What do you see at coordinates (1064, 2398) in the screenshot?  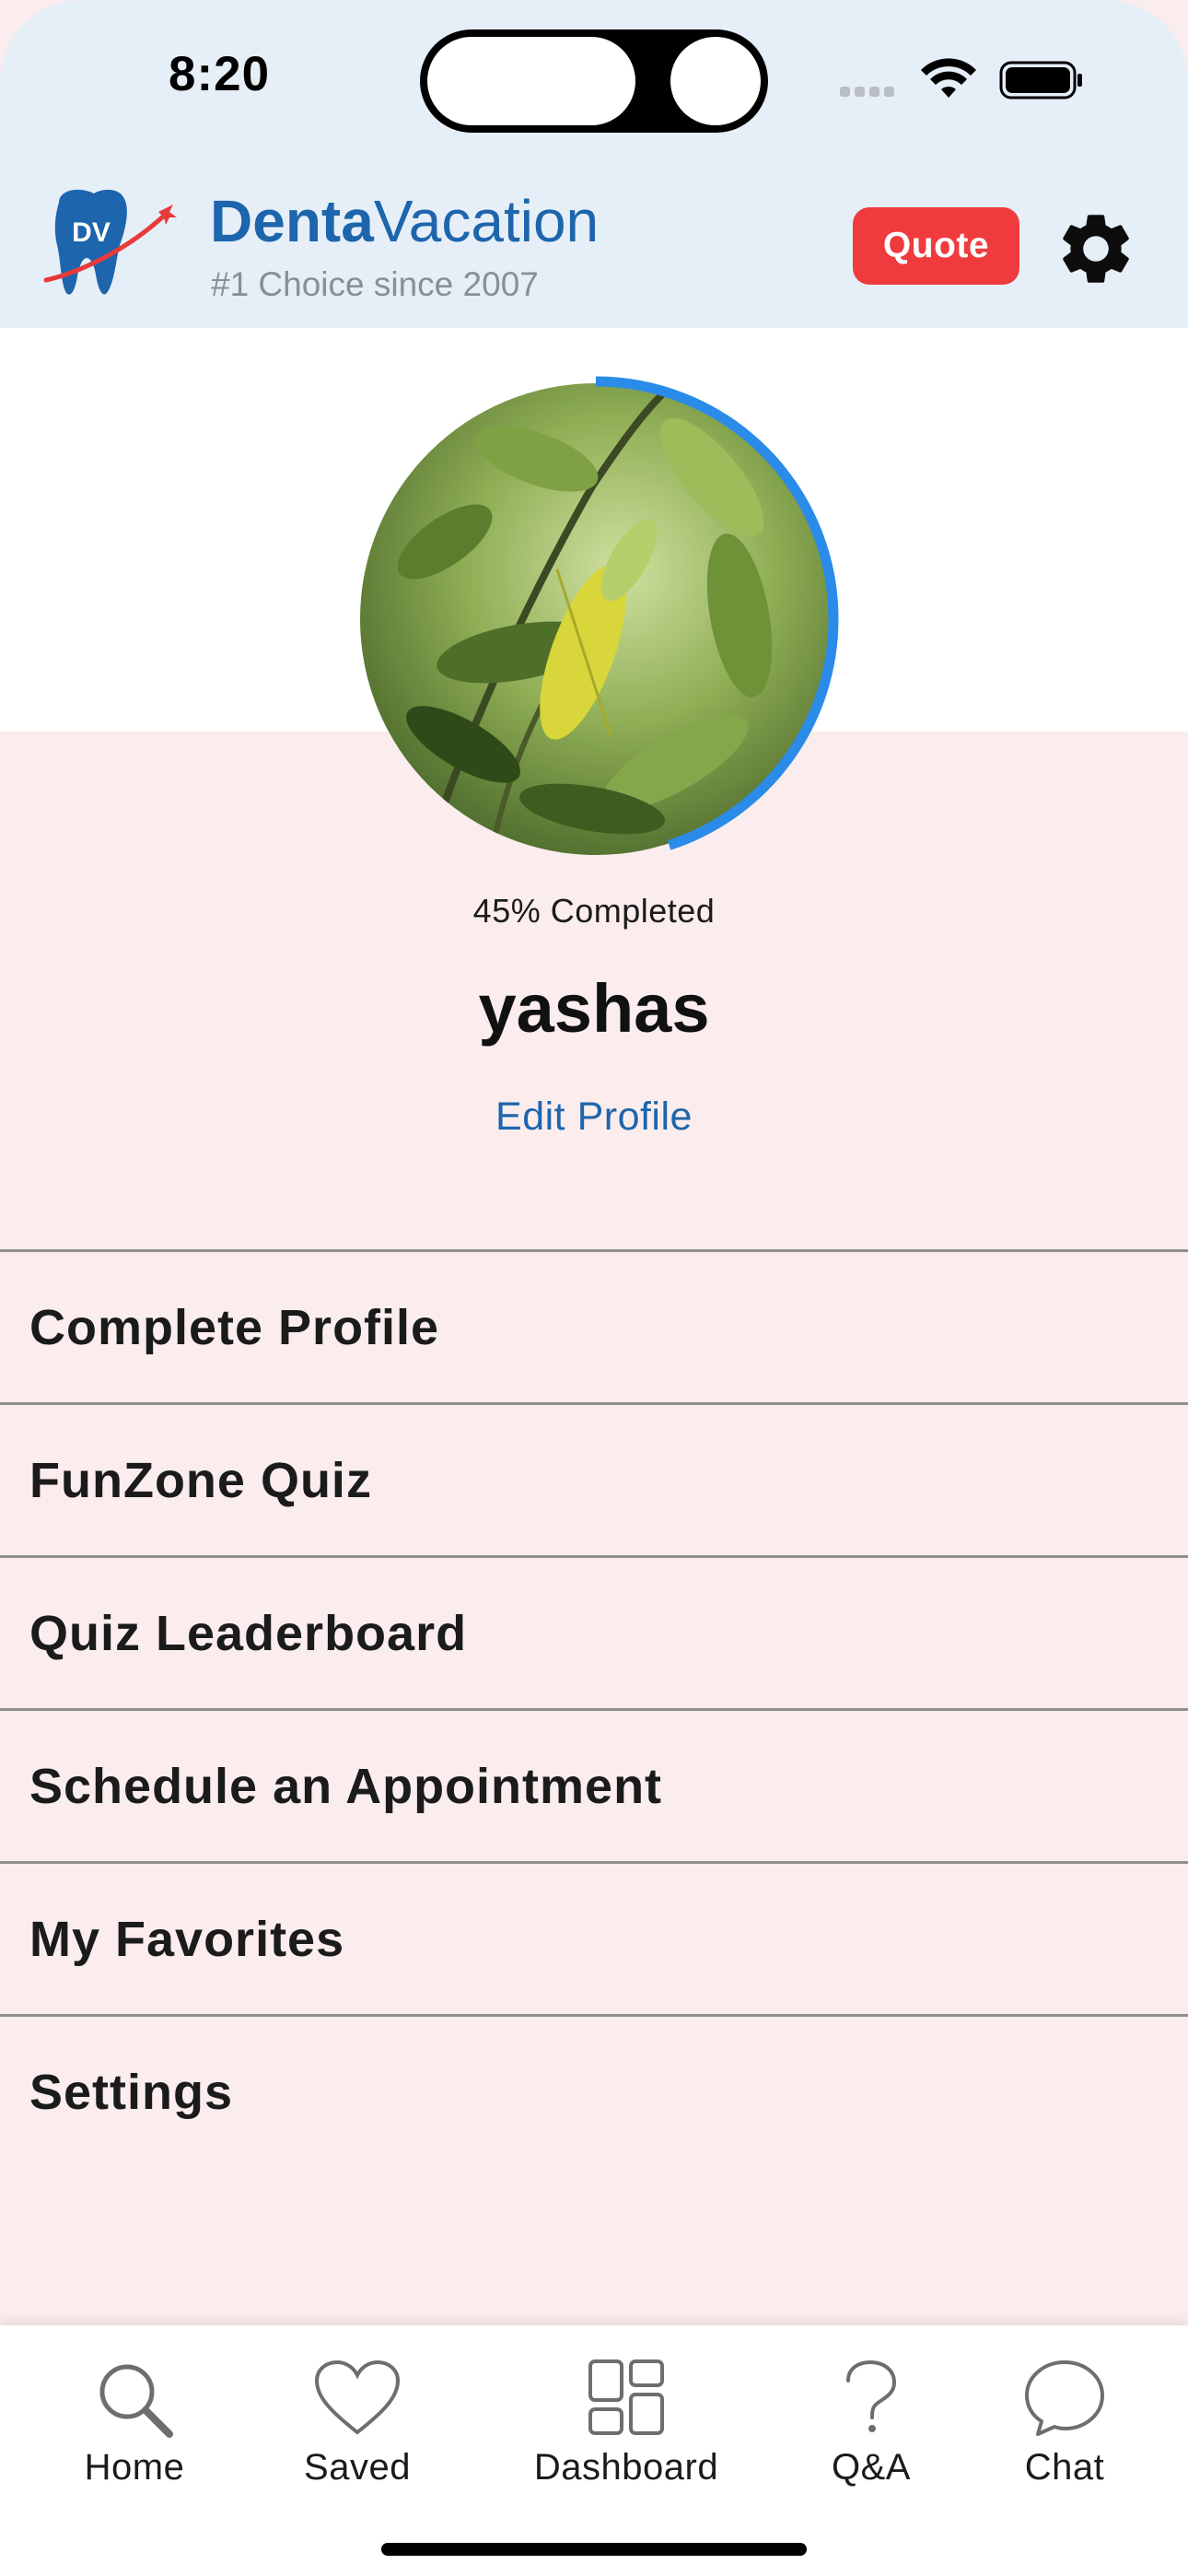 I see `chat-bubble-icon` at bounding box center [1064, 2398].